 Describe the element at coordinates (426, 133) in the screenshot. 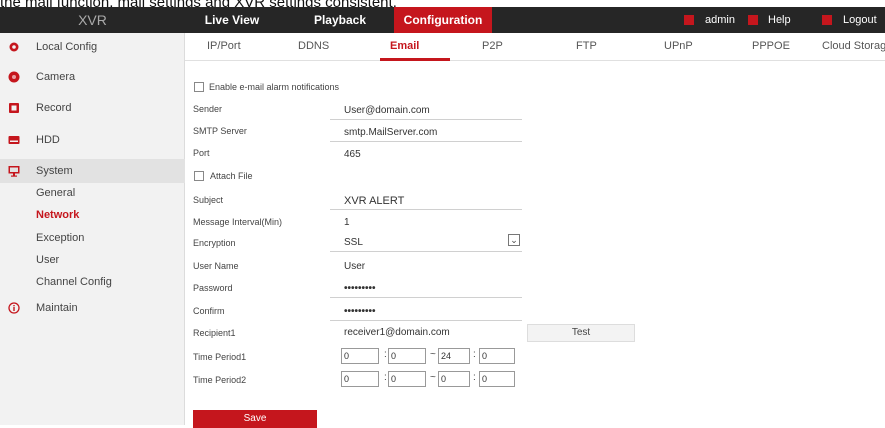

I see `smtp-server-input: smtp.MailServer.com` at that location.